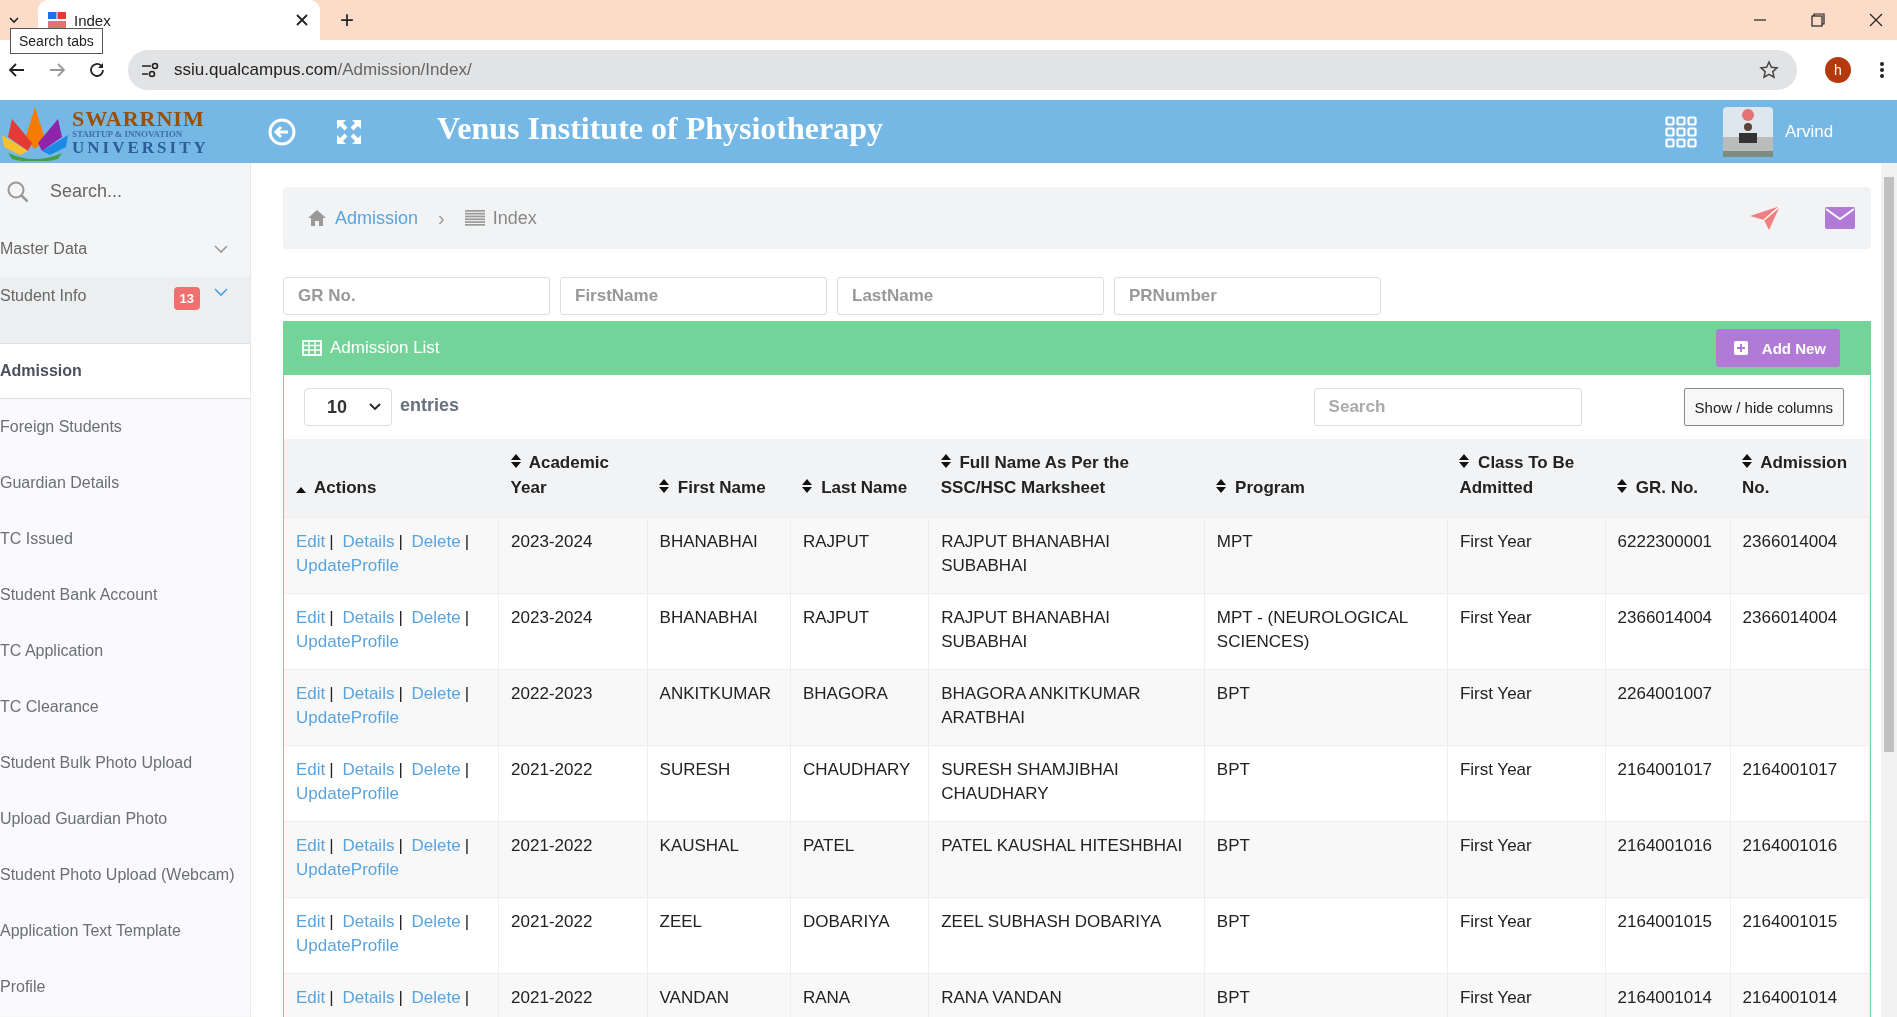 The width and height of the screenshot is (1897, 1017). What do you see at coordinates (125, 763) in the screenshot?
I see `sidebar-item: Student Bulk Photo Upload` at bounding box center [125, 763].